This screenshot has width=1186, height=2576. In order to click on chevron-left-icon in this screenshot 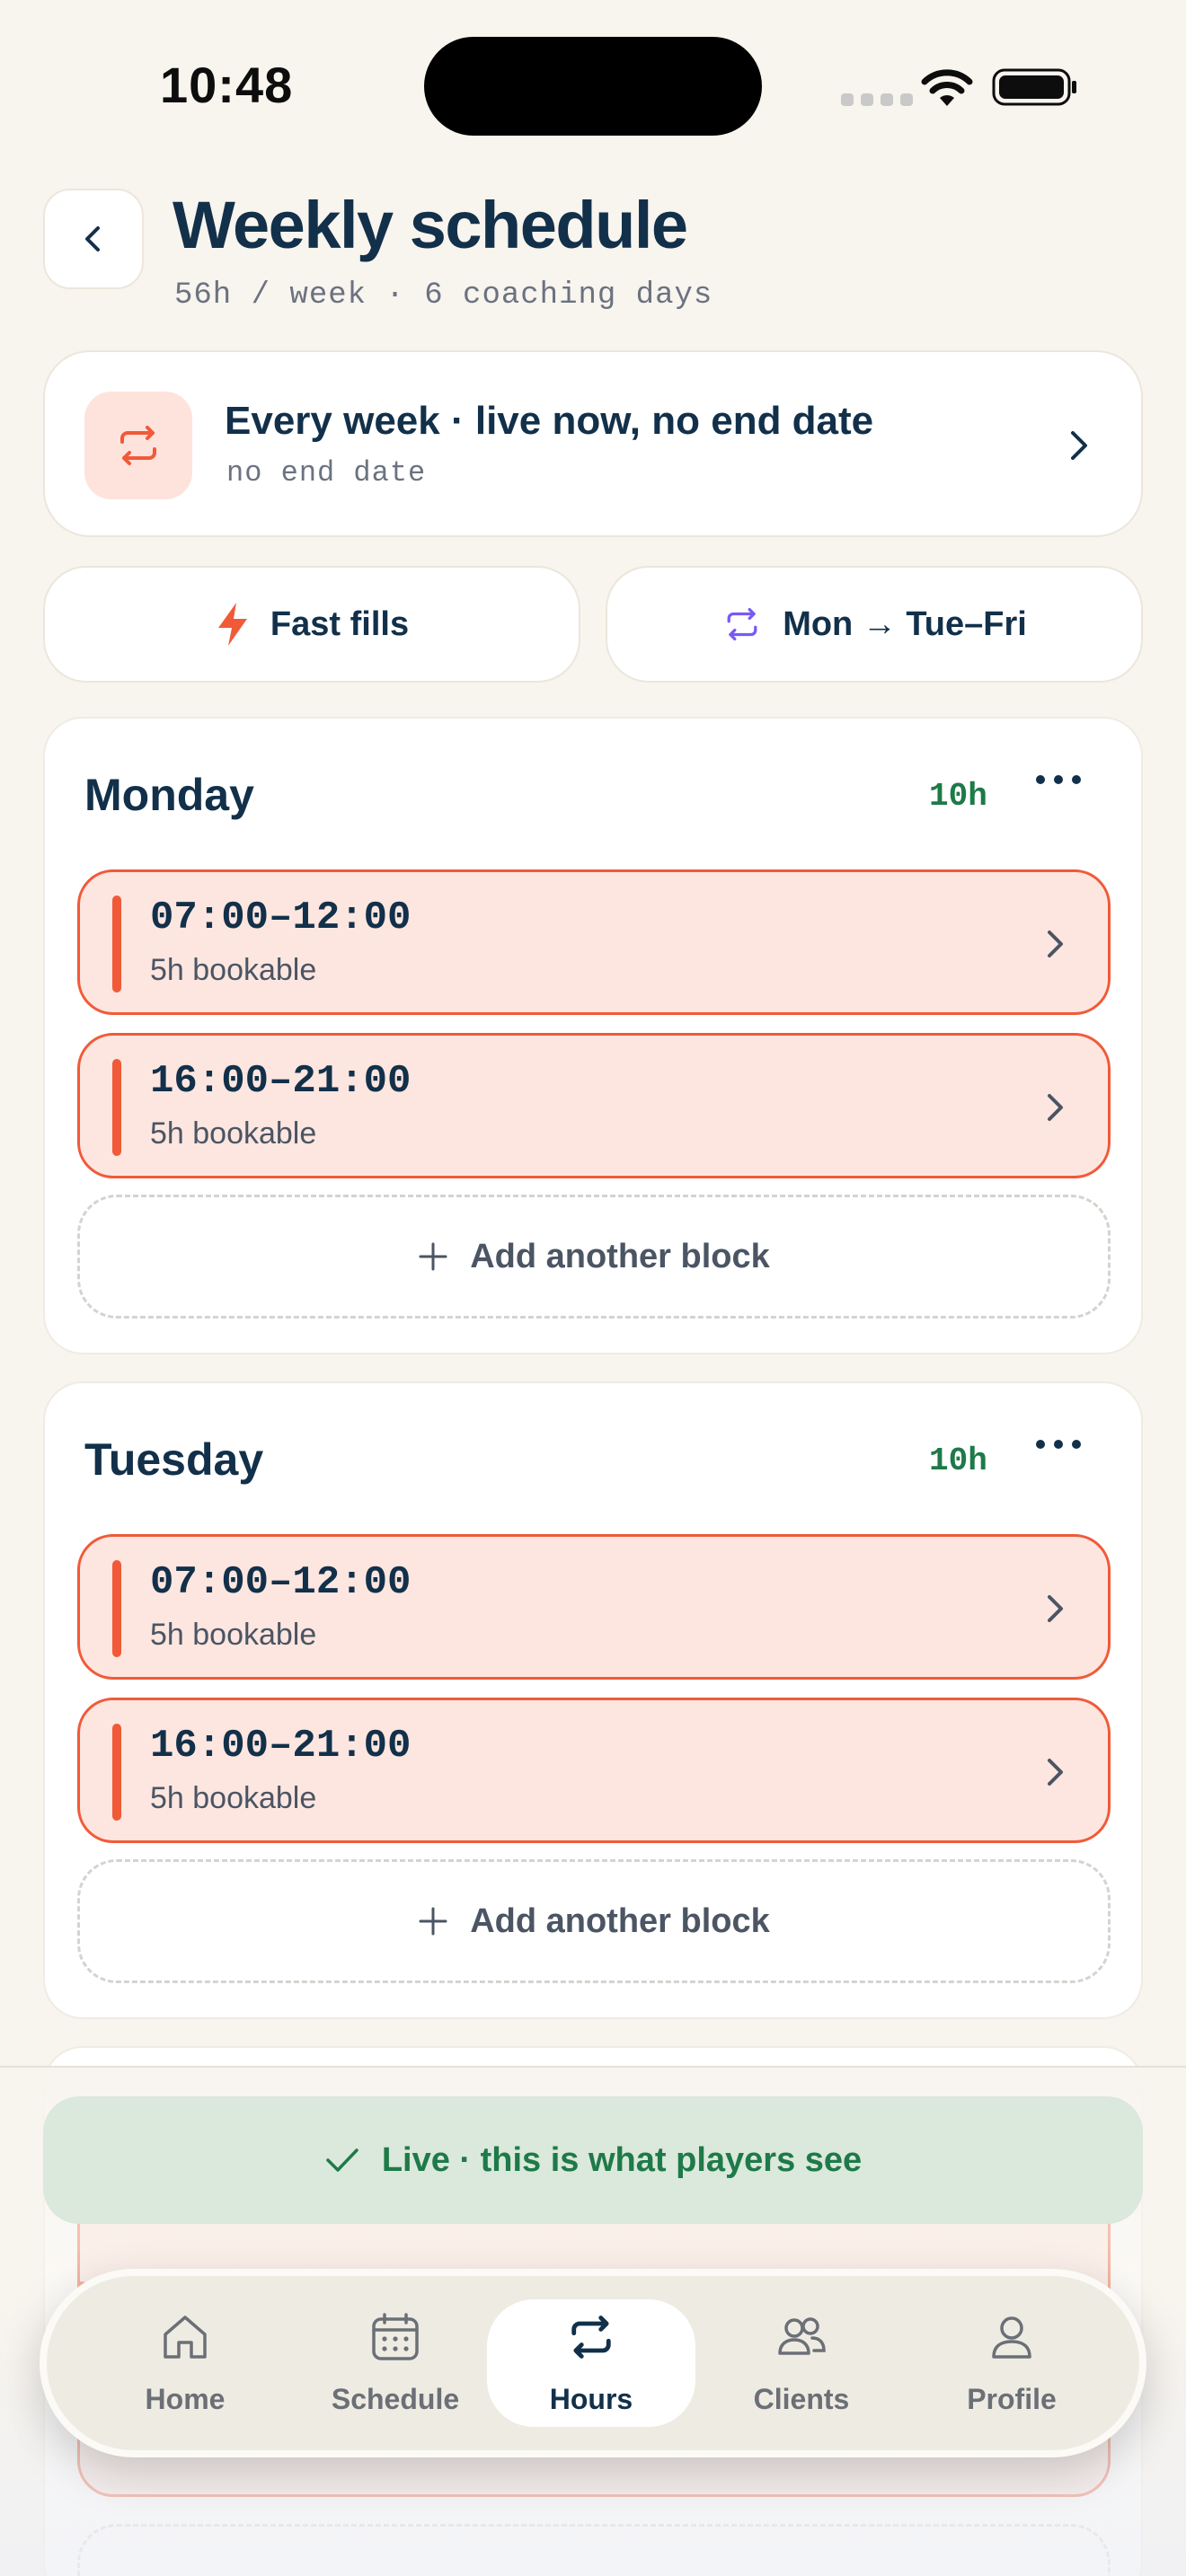, I will do `click(92, 238)`.